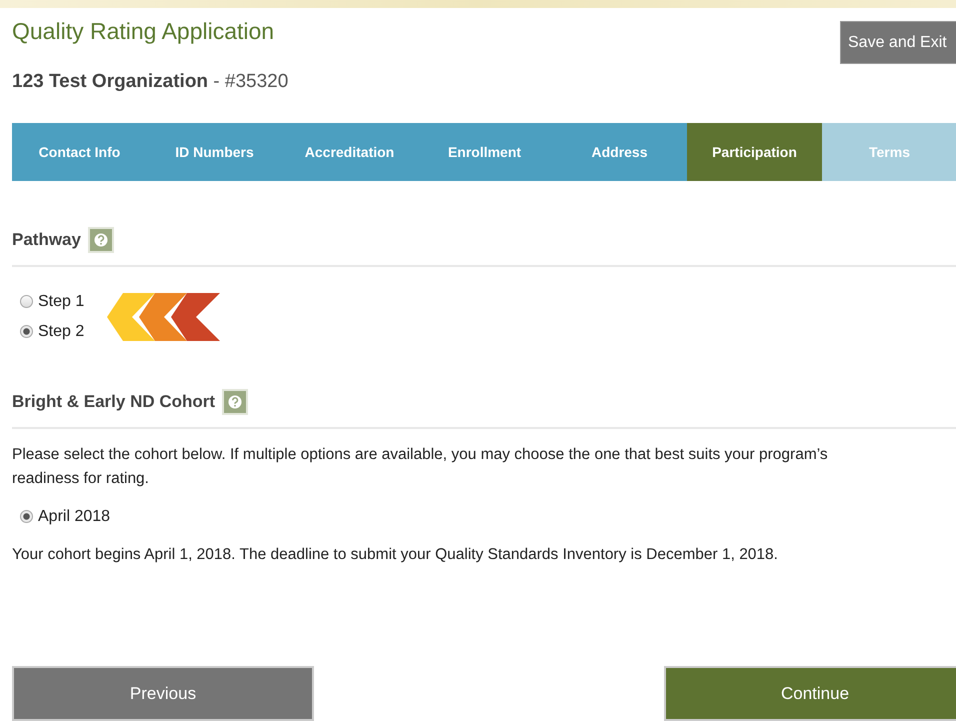 The width and height of the screenshot is (956, 721). What do you see at coordinates (349, 152) in the screenshot?
I see `tab: Accreditation` at bounding box center [349, 152].